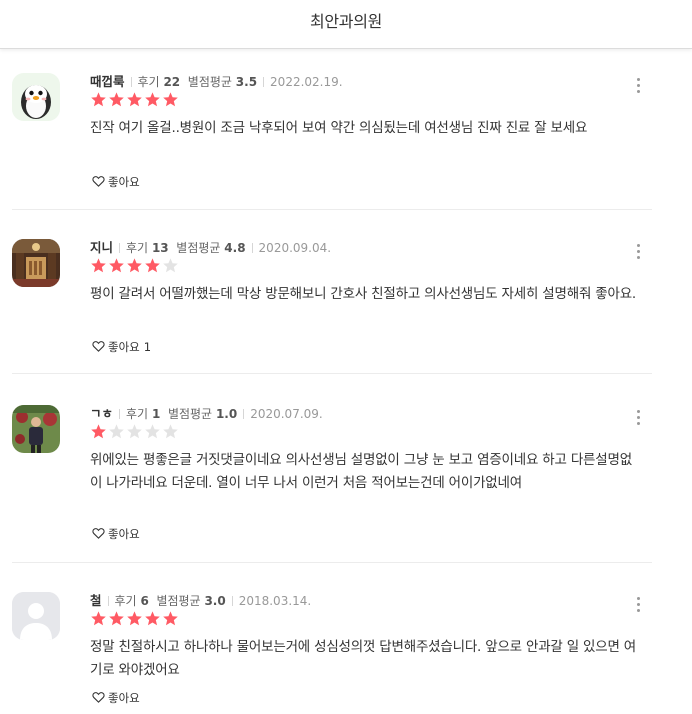  What do you see at coordinates (96, 600) in the screenshot?
I see `reviewer-nickname: 철` at bounding box center [96, 600].